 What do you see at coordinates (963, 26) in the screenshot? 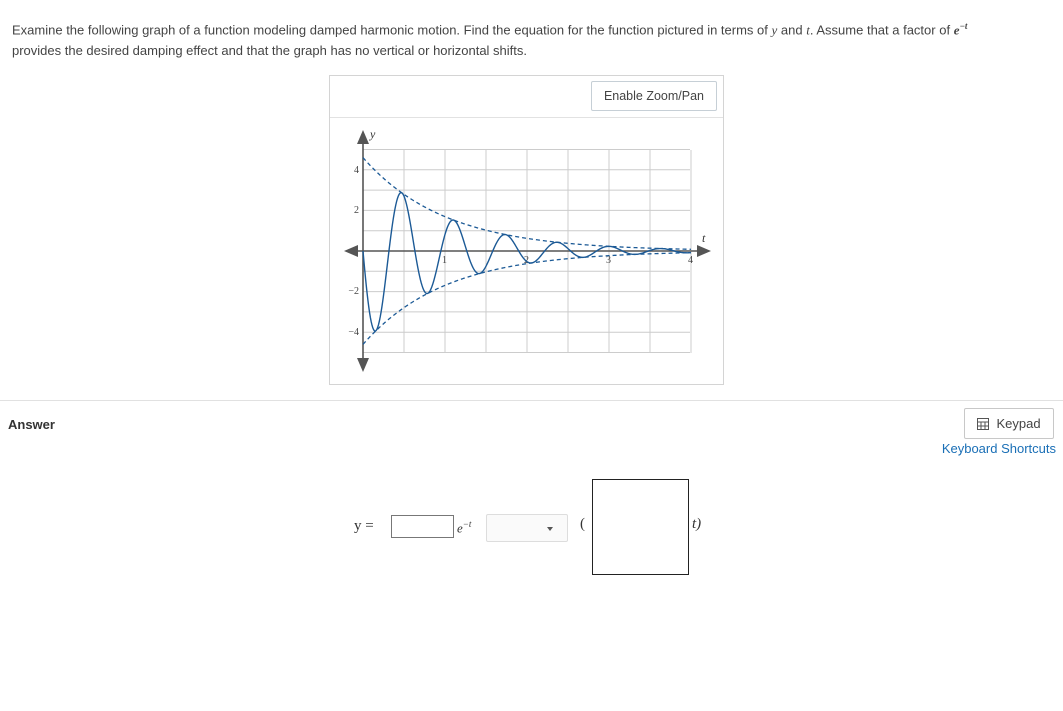
I see `factor-exponent: −t` at bounding box center [963, 26].